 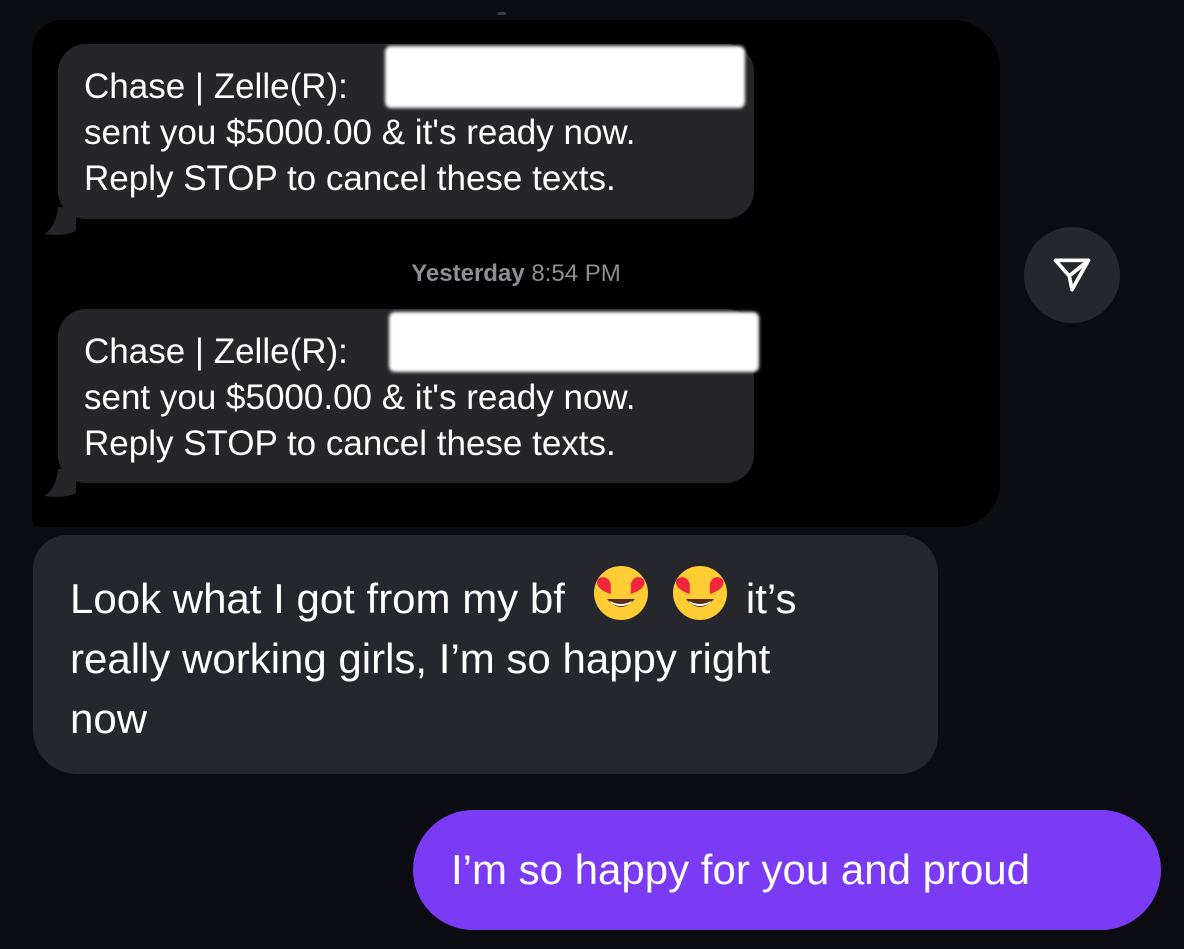 What do you see at coordinates (420, 658) in the screenshot?
I see `message-line: really working girls, I’m so happy right` at bounding box center [420, 658].